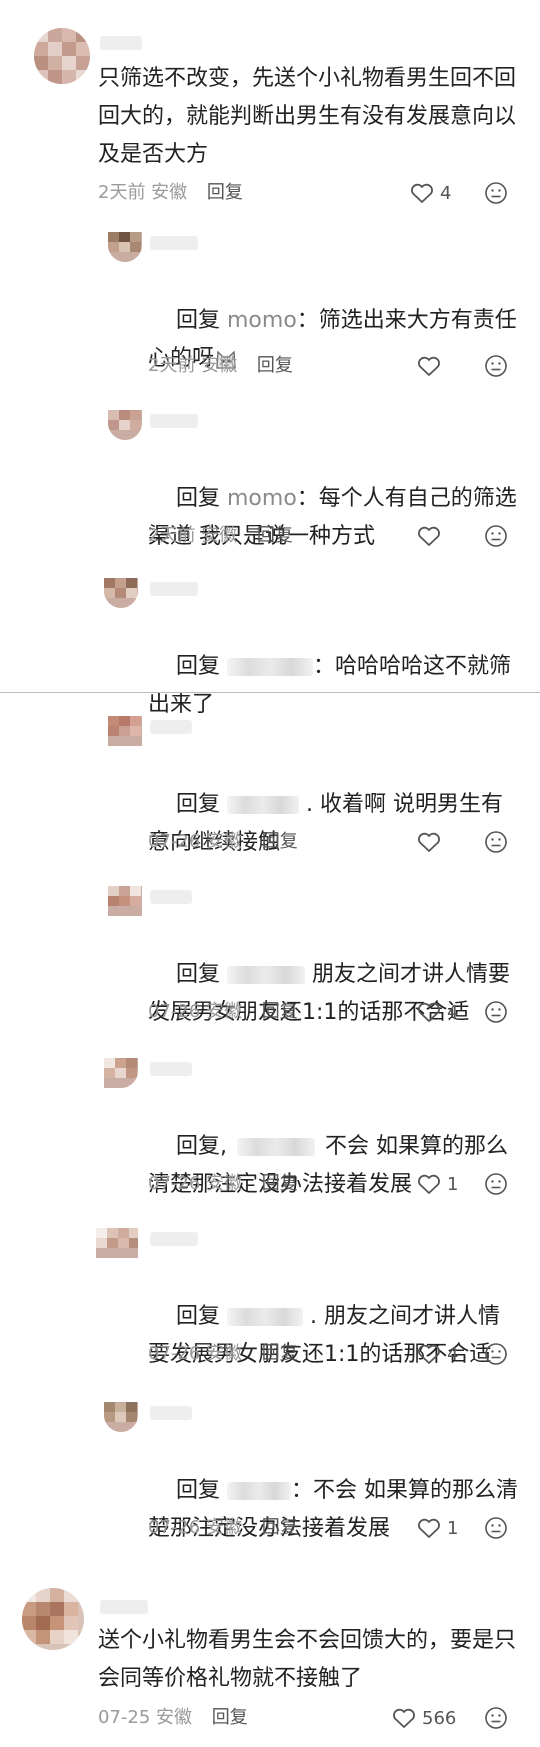 Image resolution: width=540 pixels, height=1747 pixels. I want to click on comment-meta: 07-25 安徽 回复, so click(173, 1718).